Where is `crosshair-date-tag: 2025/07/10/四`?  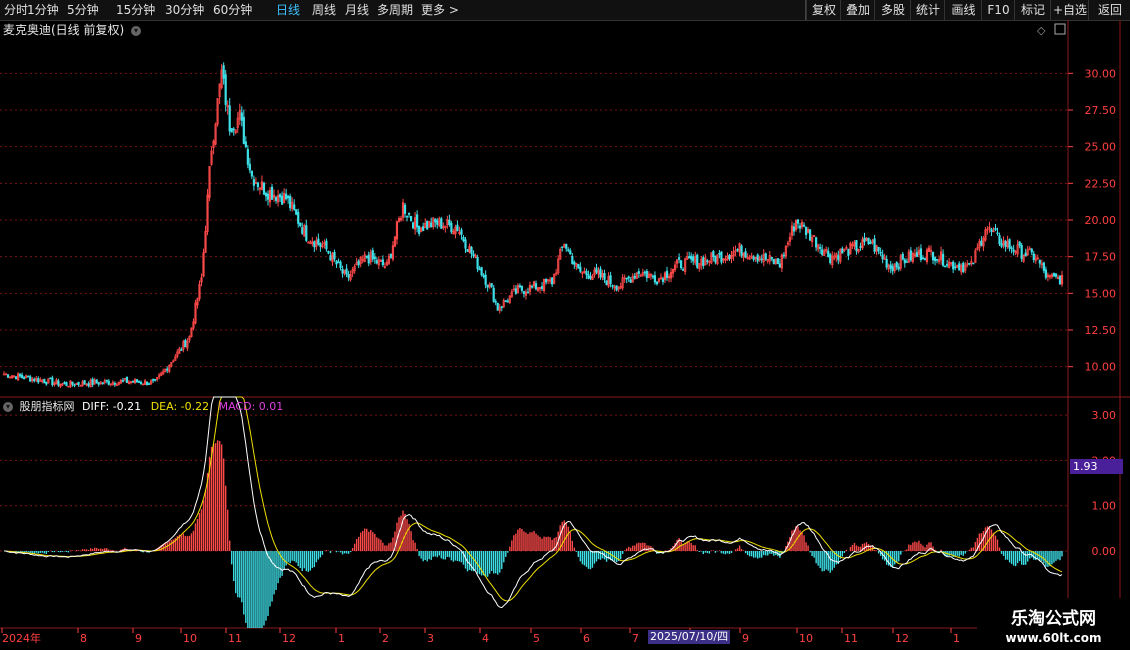 crosshair-date-tag: 2025/07/10/四 is located at coordinates (689, 637).